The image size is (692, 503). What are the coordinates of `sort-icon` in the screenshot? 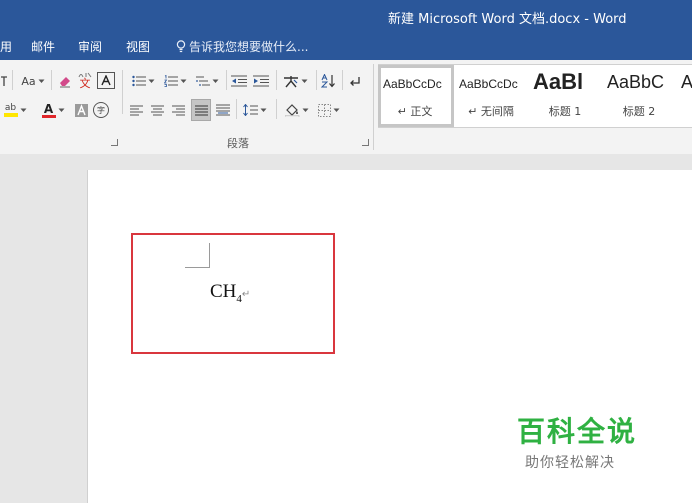 It's located at (328, 81).